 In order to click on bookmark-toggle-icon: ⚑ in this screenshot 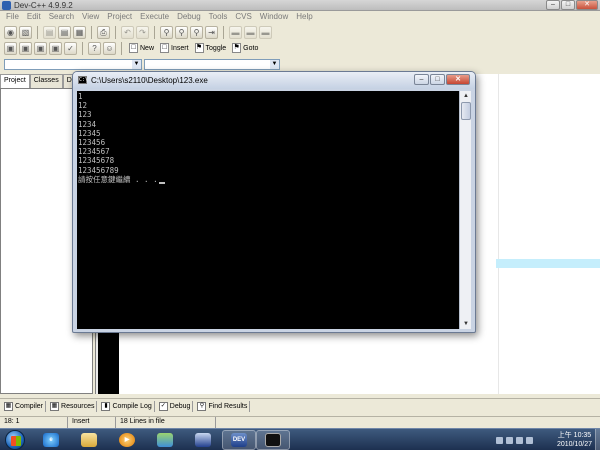, I will do `click(199, 48)`.